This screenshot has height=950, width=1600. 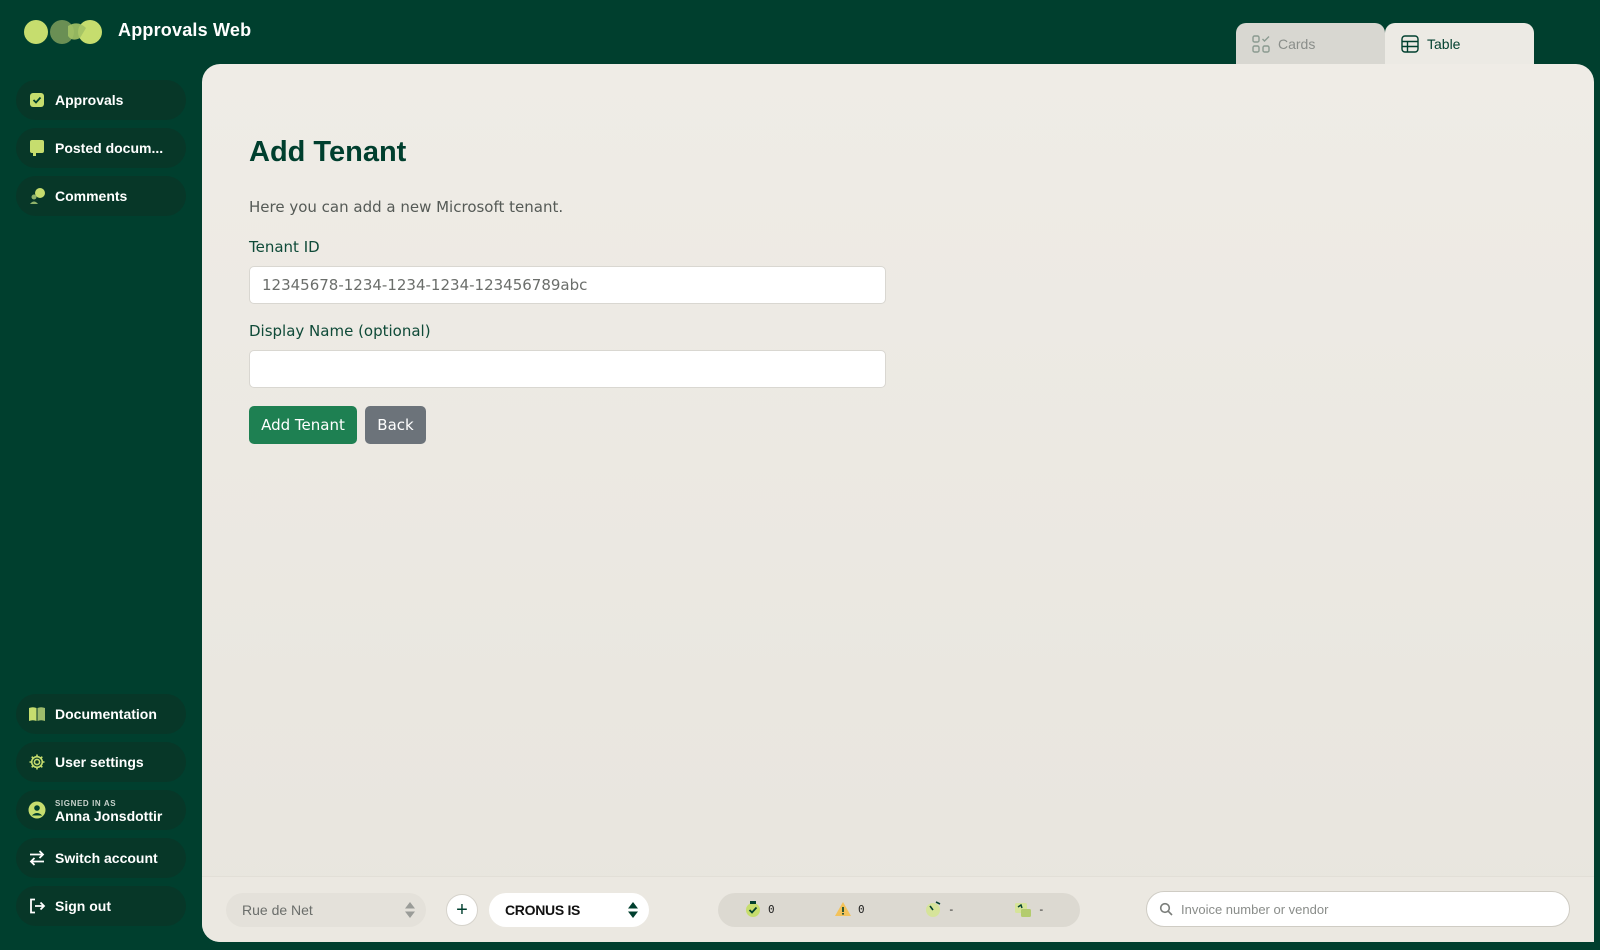 I want to click on warning-icon, so click(x=843, y=909).